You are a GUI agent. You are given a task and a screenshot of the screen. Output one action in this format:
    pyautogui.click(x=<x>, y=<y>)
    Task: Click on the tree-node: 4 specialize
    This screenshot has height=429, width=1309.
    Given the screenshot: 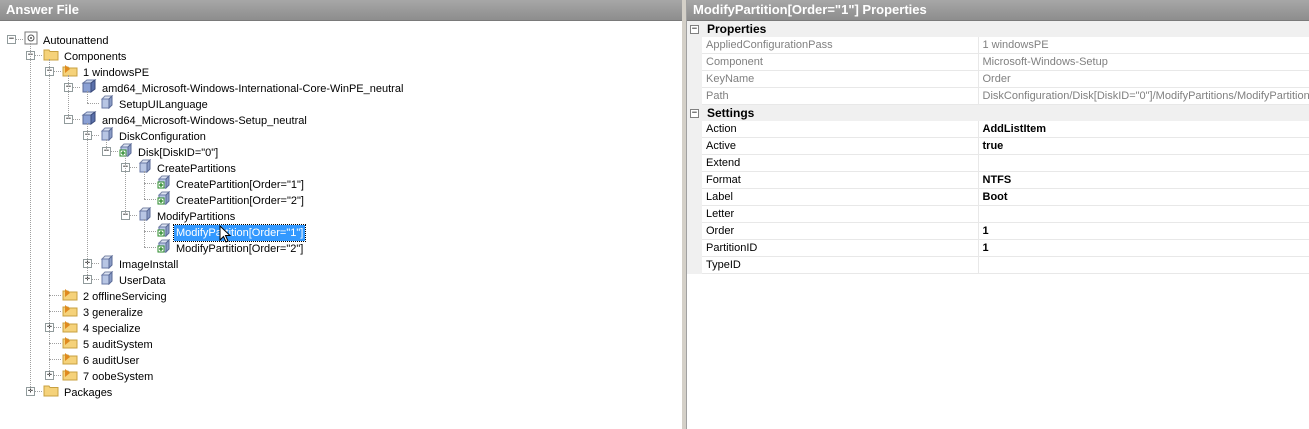 What is the action you would take?
    pyautogui.click(x=102, y=327)
    